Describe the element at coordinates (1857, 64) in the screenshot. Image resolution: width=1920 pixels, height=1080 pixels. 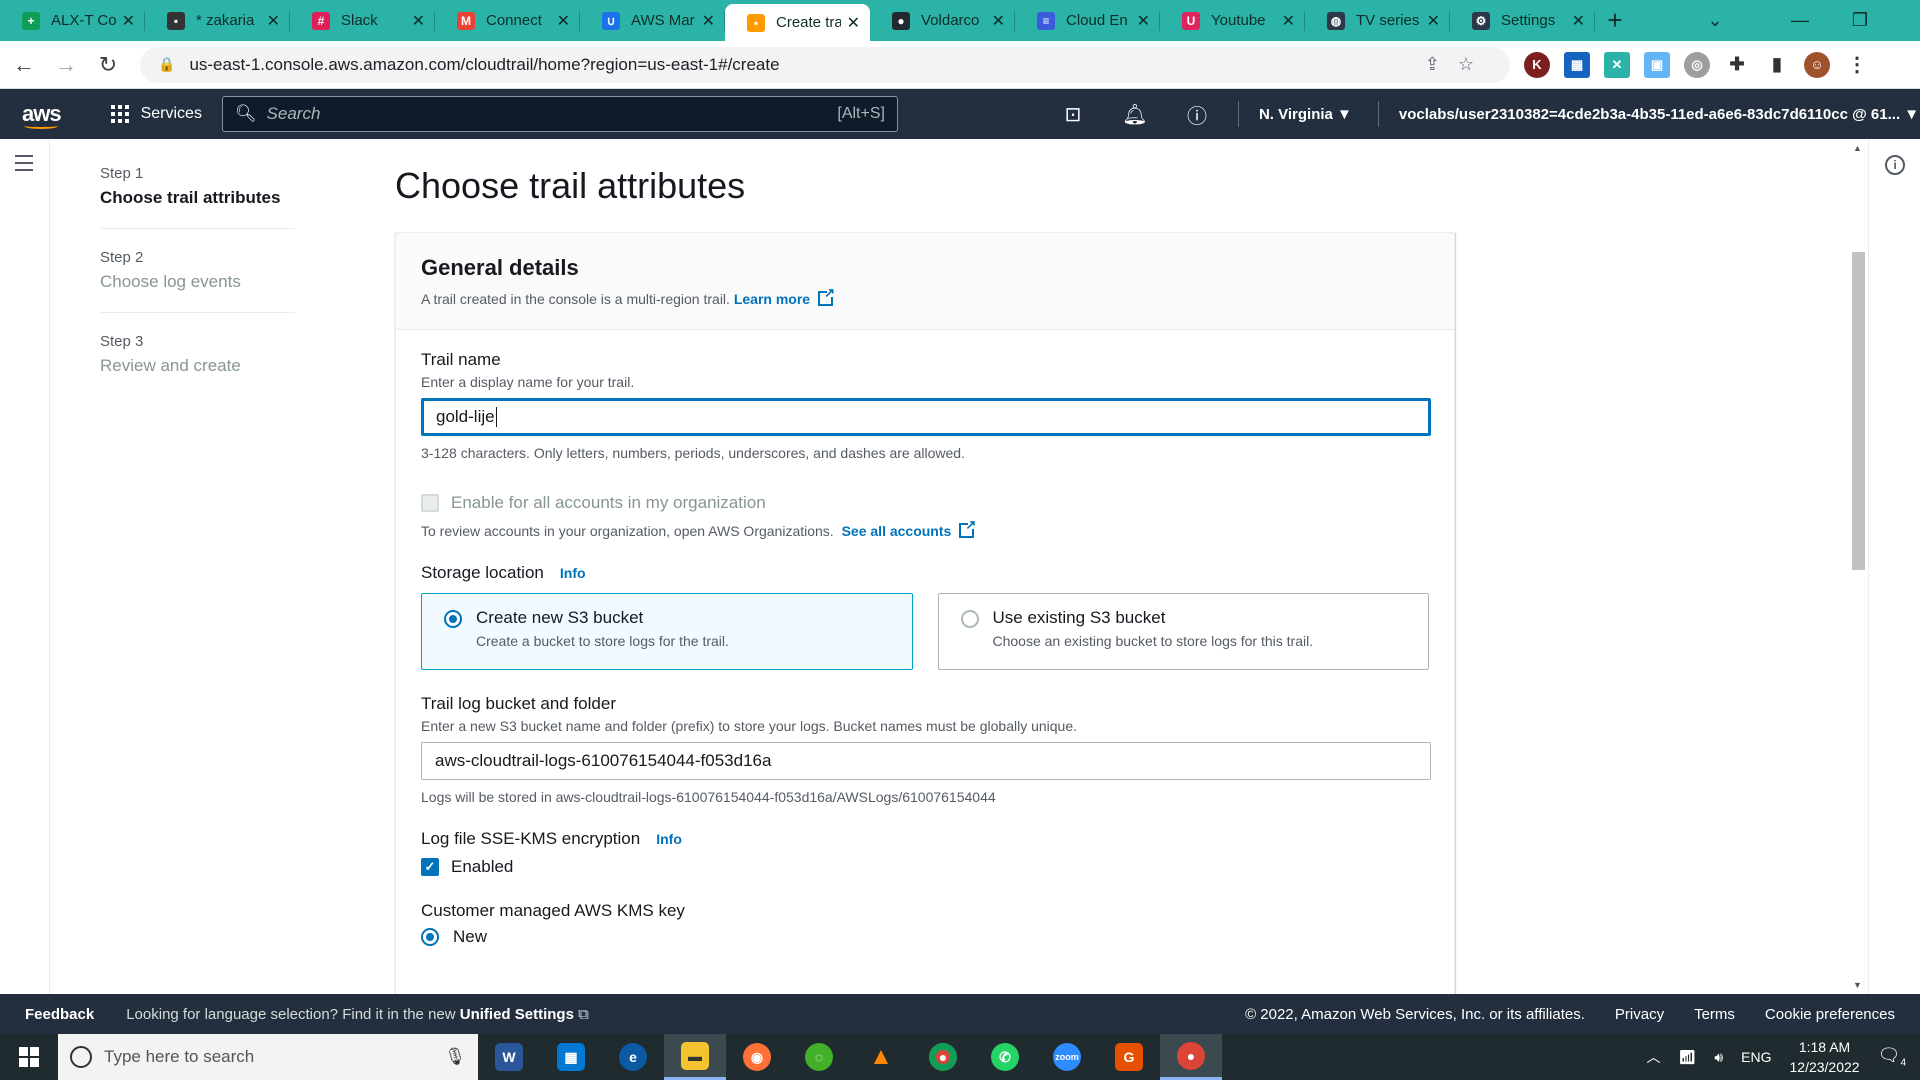
I see `menu-kebab-icon: ⋮` at that location.